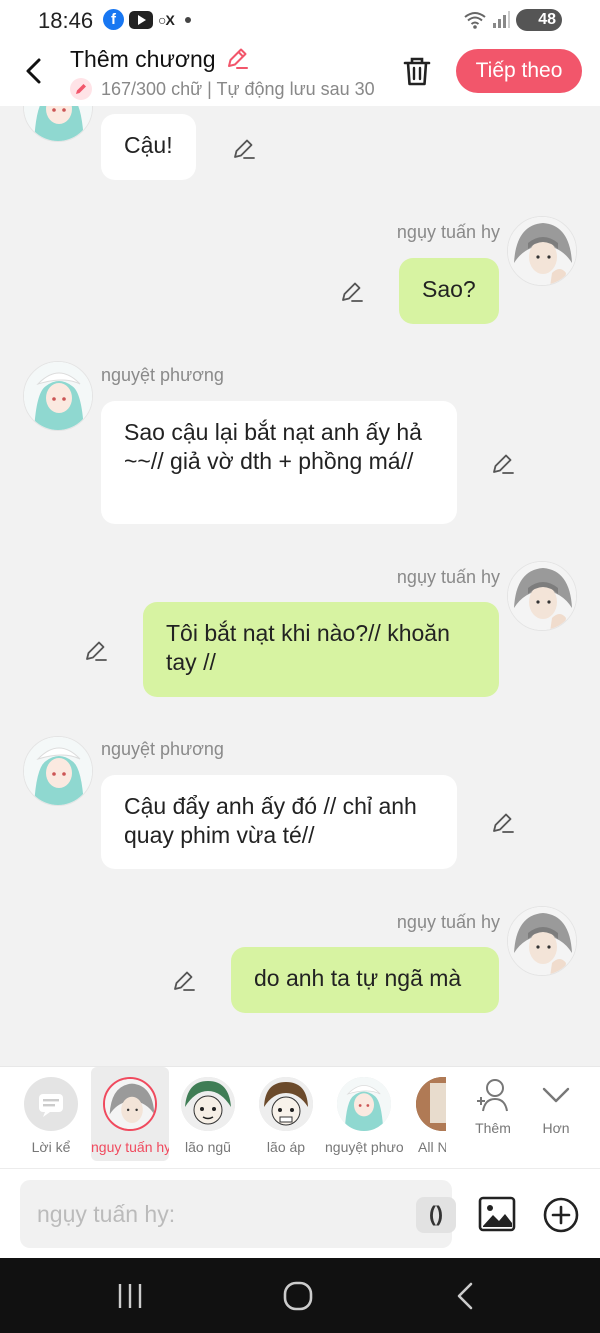  I want to click on character-label: nguyệt phương, so click(364, 1147).